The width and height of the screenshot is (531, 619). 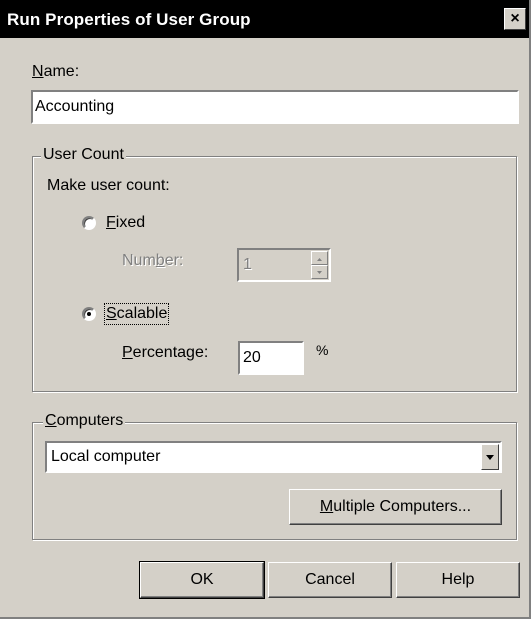 I want to click on spin-up-button, so click(x=319, y=258).